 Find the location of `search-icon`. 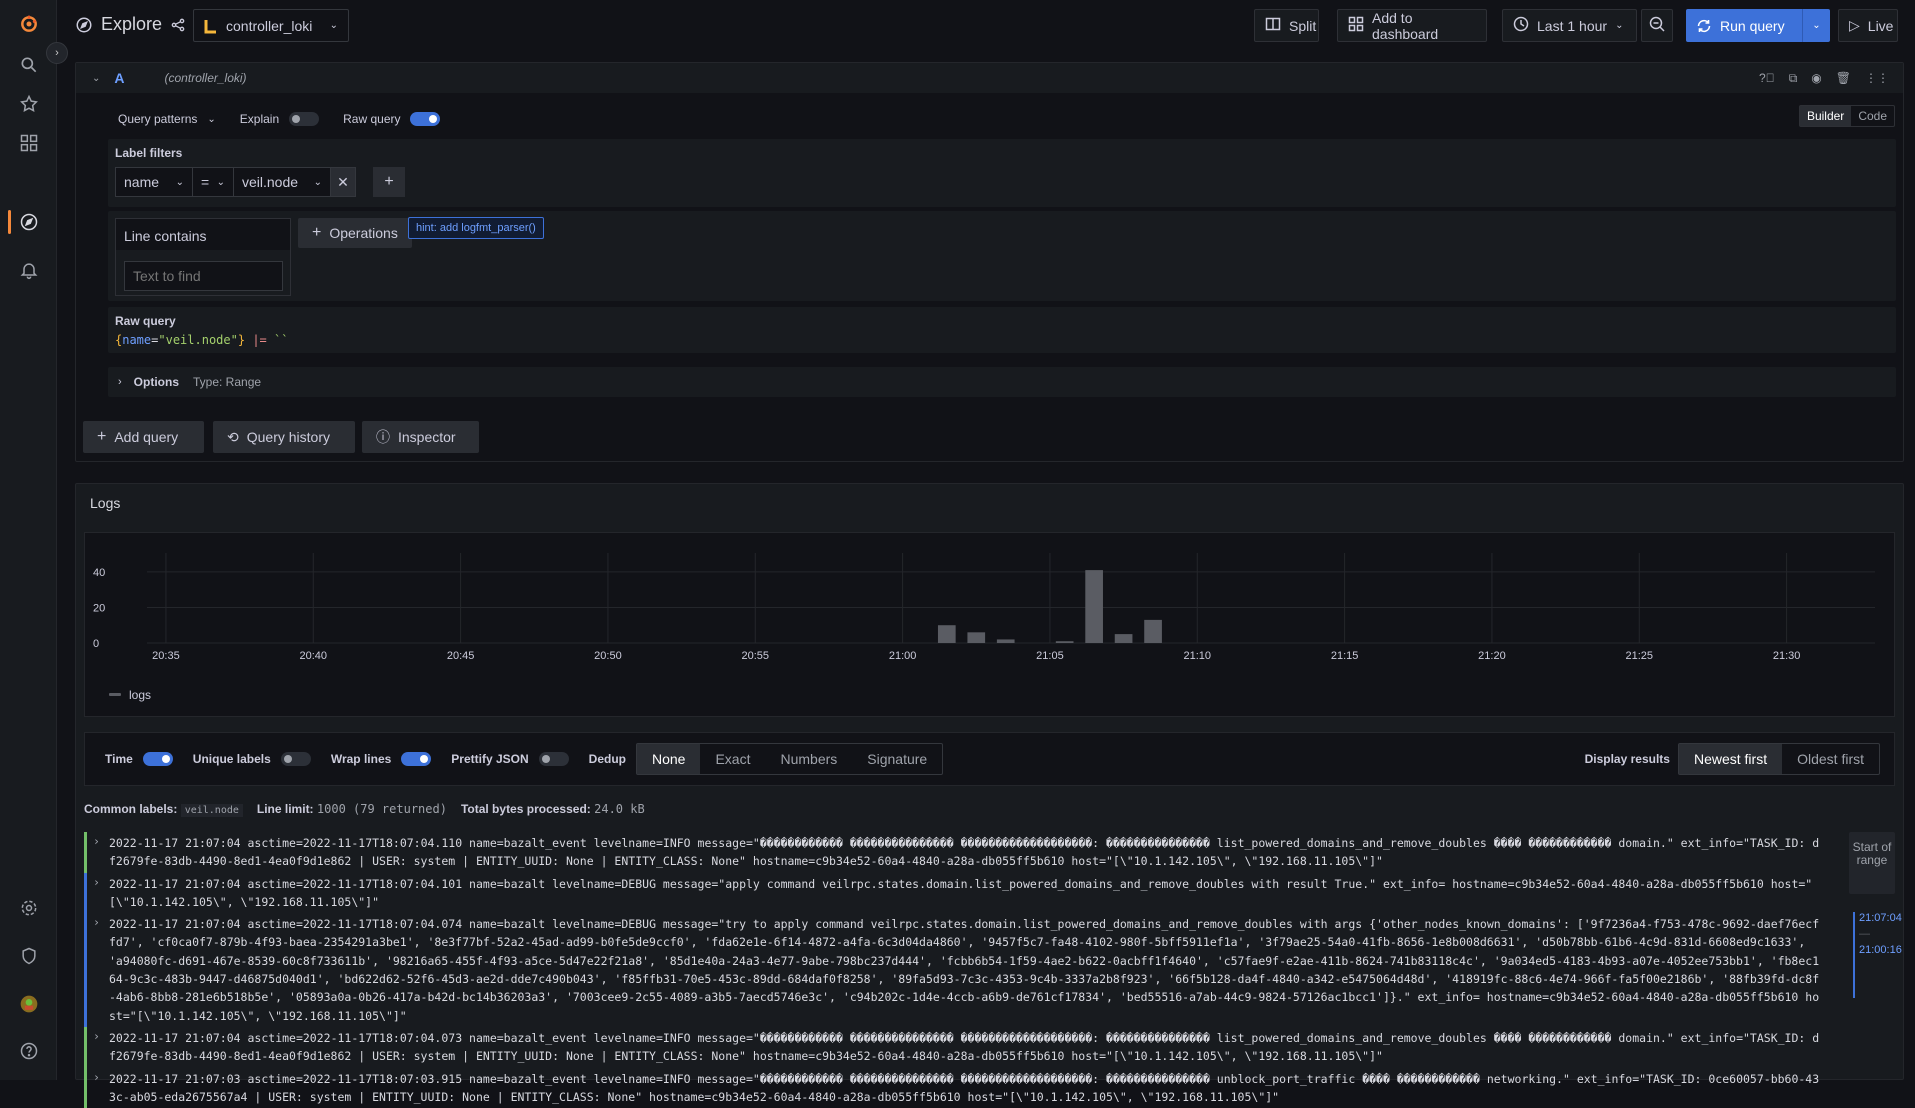

search-icon is located at coordinates (29, 65).